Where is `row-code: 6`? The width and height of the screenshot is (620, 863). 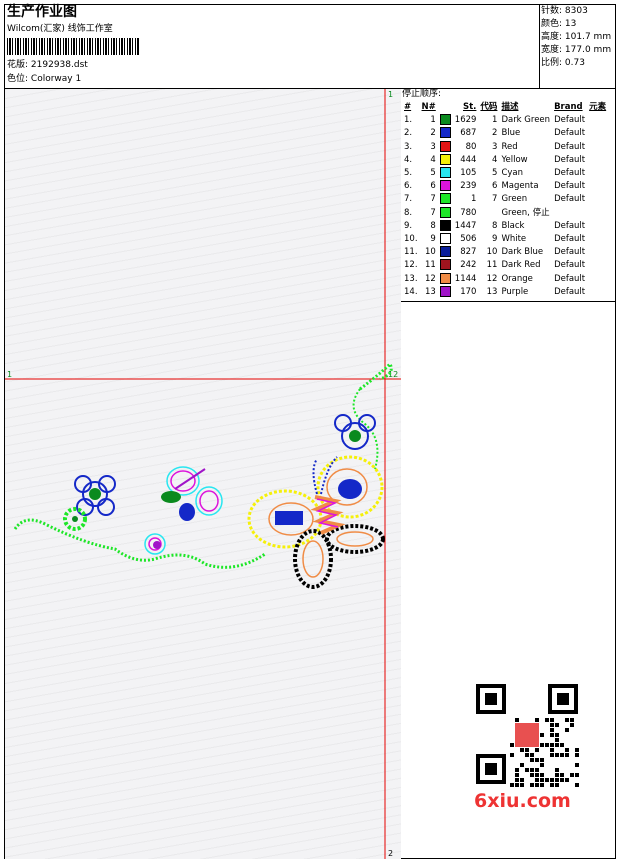 row-code: 6 is located at coordinates (495, 186).